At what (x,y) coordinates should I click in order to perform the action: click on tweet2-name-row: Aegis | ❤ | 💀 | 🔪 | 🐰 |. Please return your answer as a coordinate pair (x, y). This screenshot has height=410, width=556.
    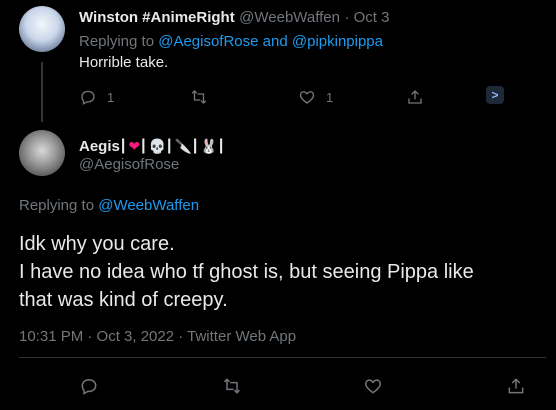
    Looking at the image, I should click on (151, 146).